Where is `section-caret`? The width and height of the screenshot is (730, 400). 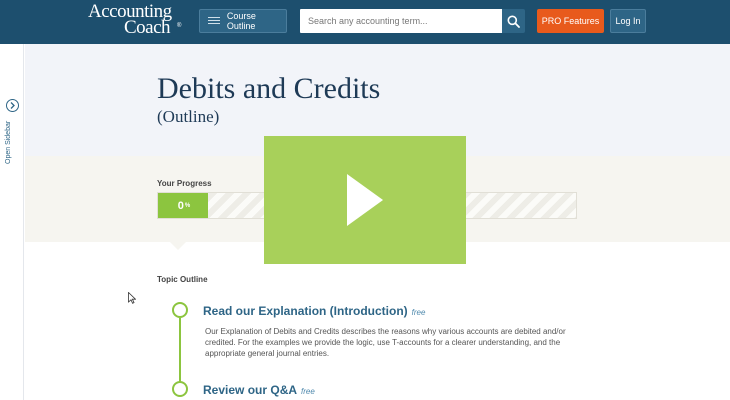
section-caret is located at coordinates (178, 245).